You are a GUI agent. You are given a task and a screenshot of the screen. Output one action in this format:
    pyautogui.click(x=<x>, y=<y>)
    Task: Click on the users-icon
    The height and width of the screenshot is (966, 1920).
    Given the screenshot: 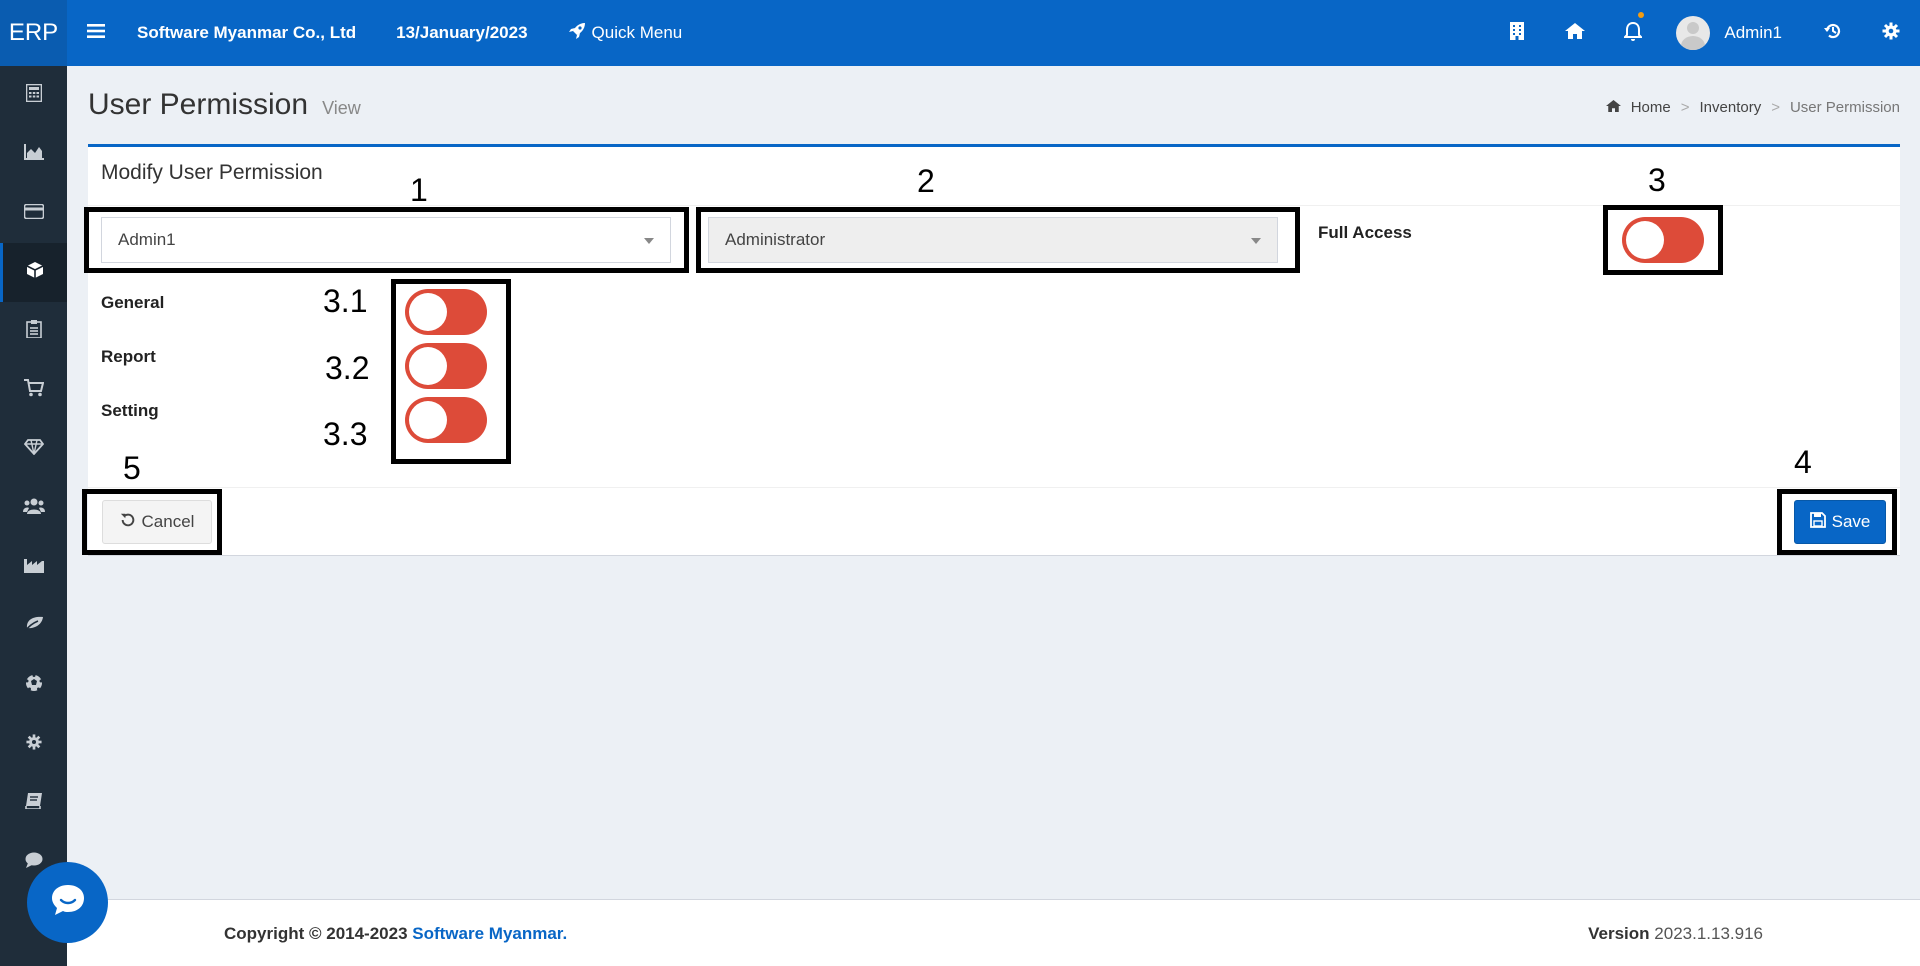 What is the action you would take?
    pyautogui.click(x=33, y=508)
    